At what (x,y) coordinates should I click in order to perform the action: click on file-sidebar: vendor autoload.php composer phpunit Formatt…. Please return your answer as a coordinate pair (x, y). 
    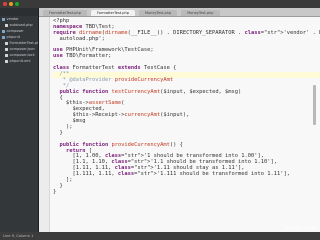
    Looking at the image, I should click on (19, 120).